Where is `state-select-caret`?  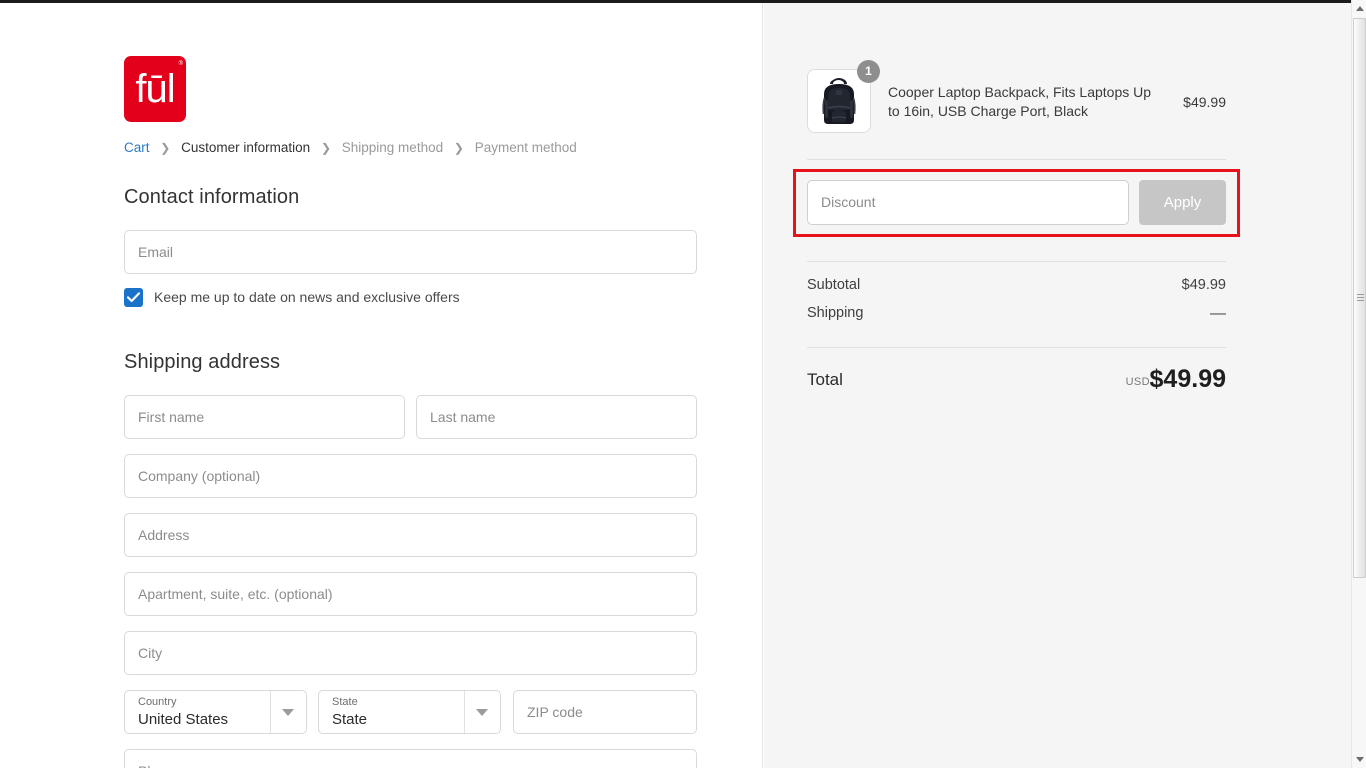 state-select-caret is located at coordinates (482, 712).